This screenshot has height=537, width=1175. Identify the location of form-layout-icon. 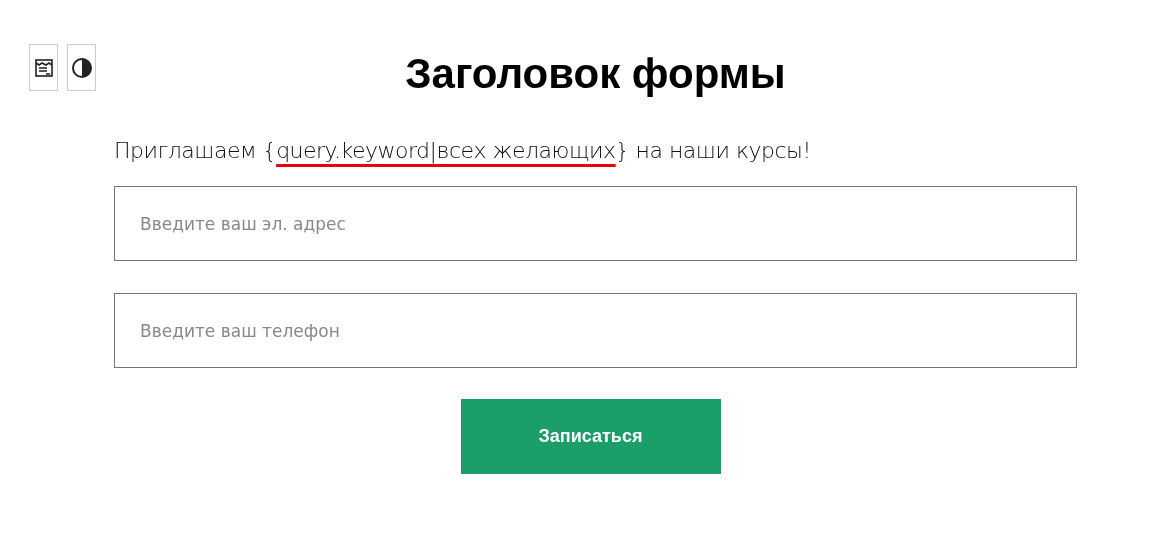
(43, 67).